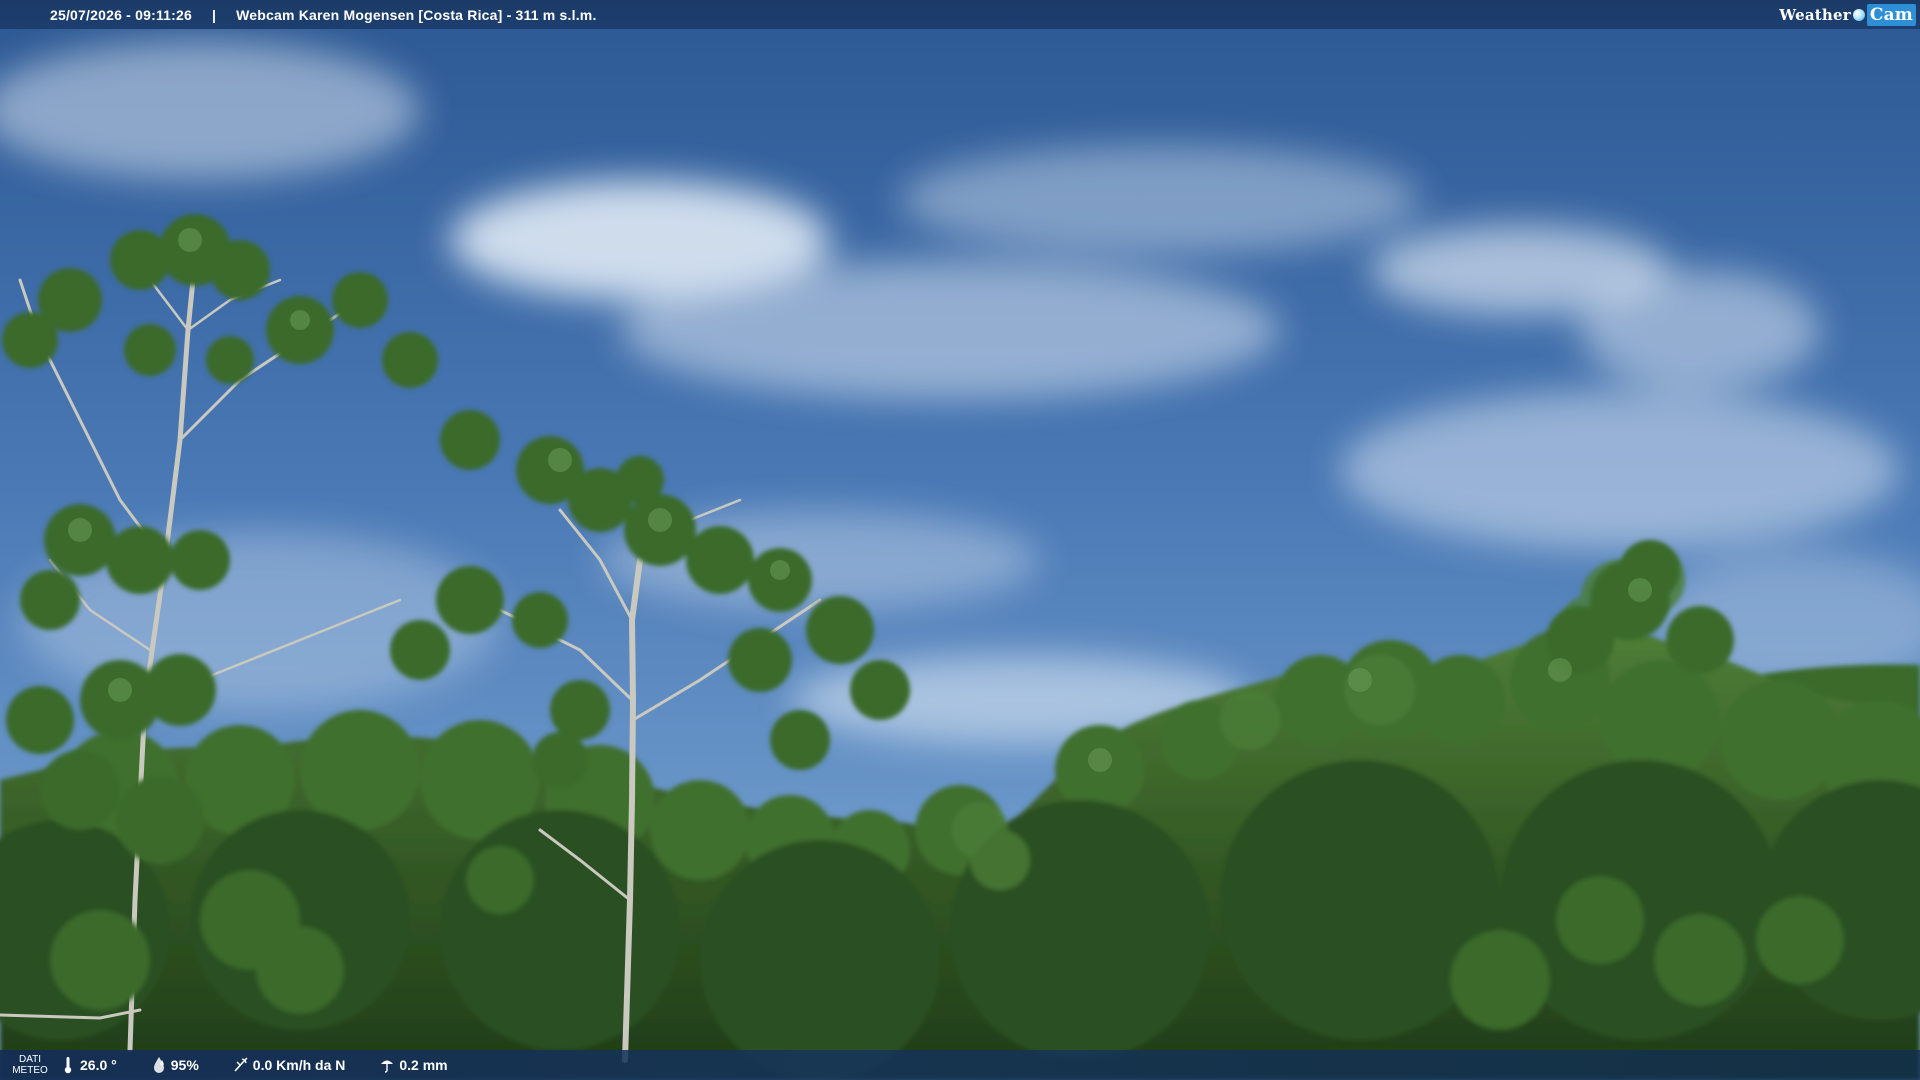 This screenshot has height=1080, width=1920. What do you see at coordinates (241, 1064) in the screenshot?
I see `wind-icon` at bounding box center [241, 1064].